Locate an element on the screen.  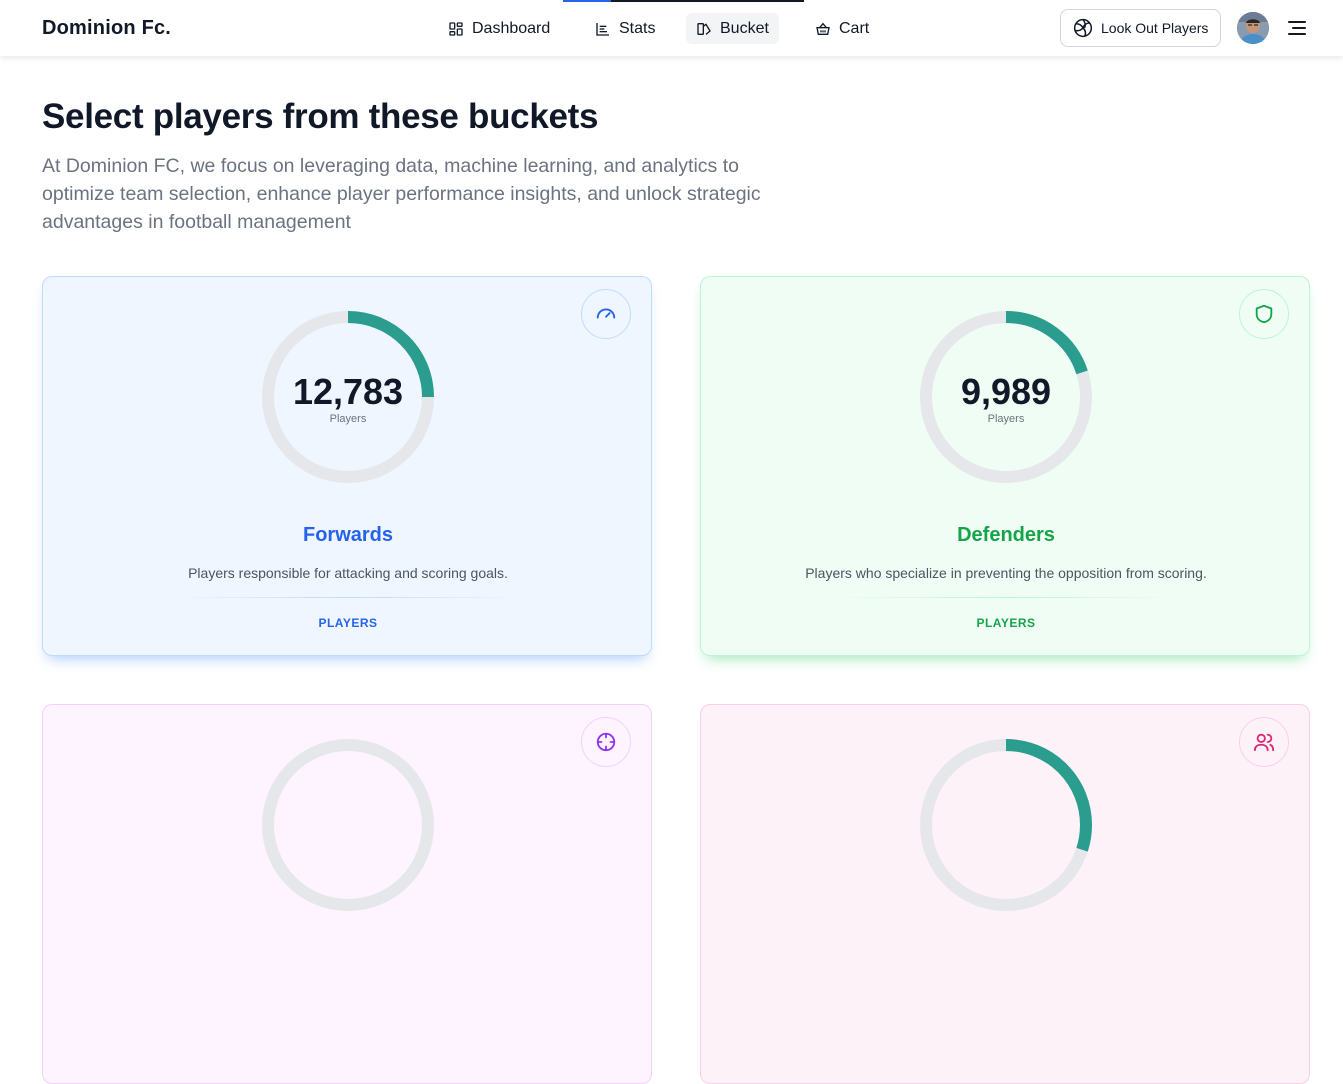
cart-icon is located at coordinates (823, 28).